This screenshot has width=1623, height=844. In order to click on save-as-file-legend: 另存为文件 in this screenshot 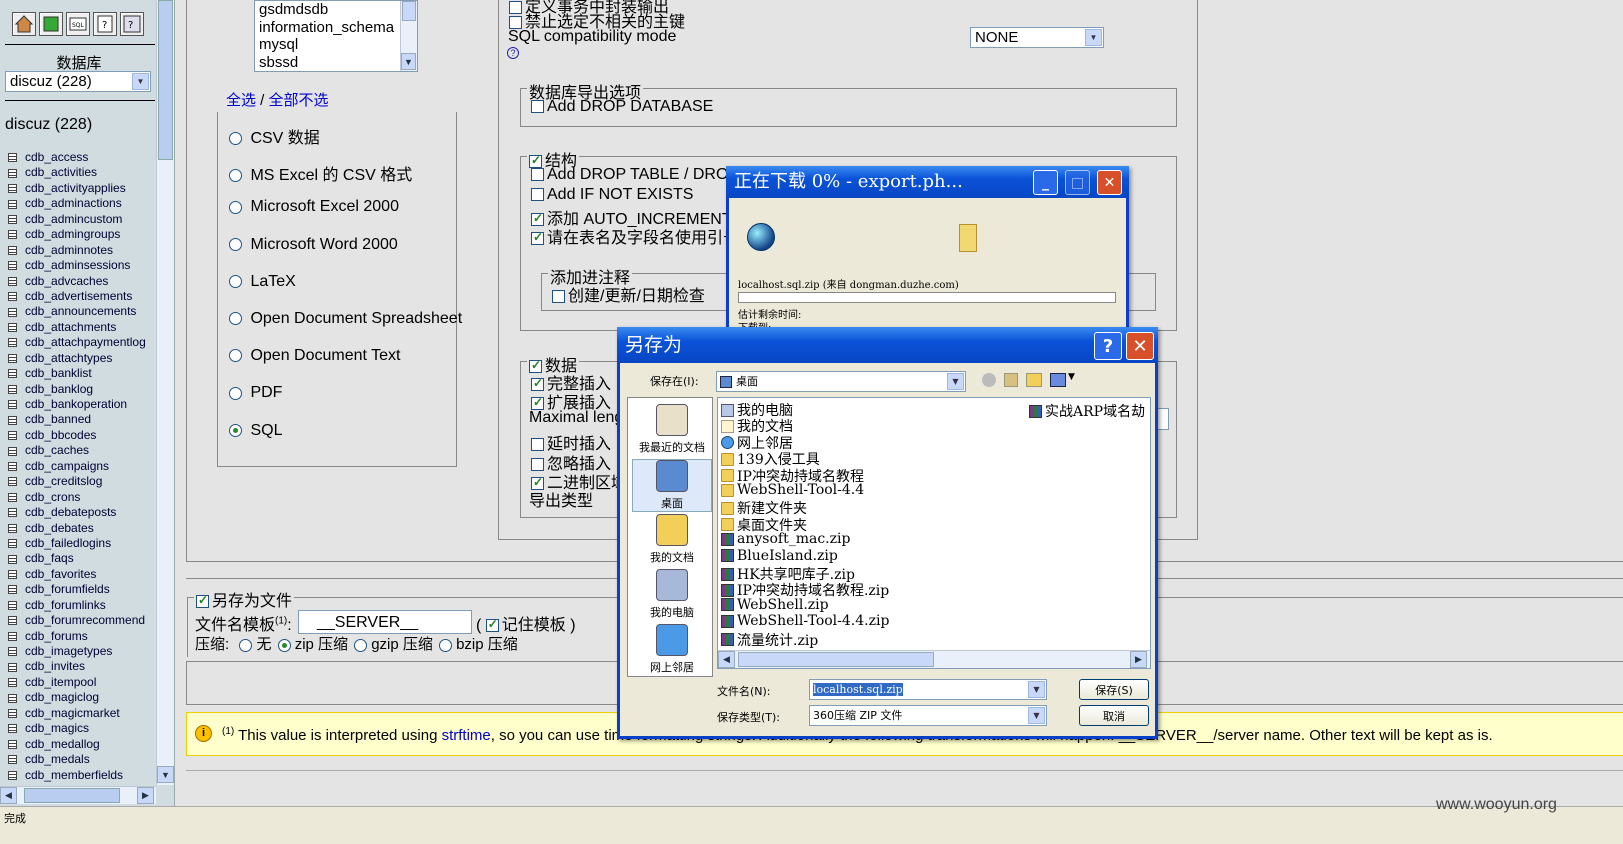, I will do `click(244, 599)`.